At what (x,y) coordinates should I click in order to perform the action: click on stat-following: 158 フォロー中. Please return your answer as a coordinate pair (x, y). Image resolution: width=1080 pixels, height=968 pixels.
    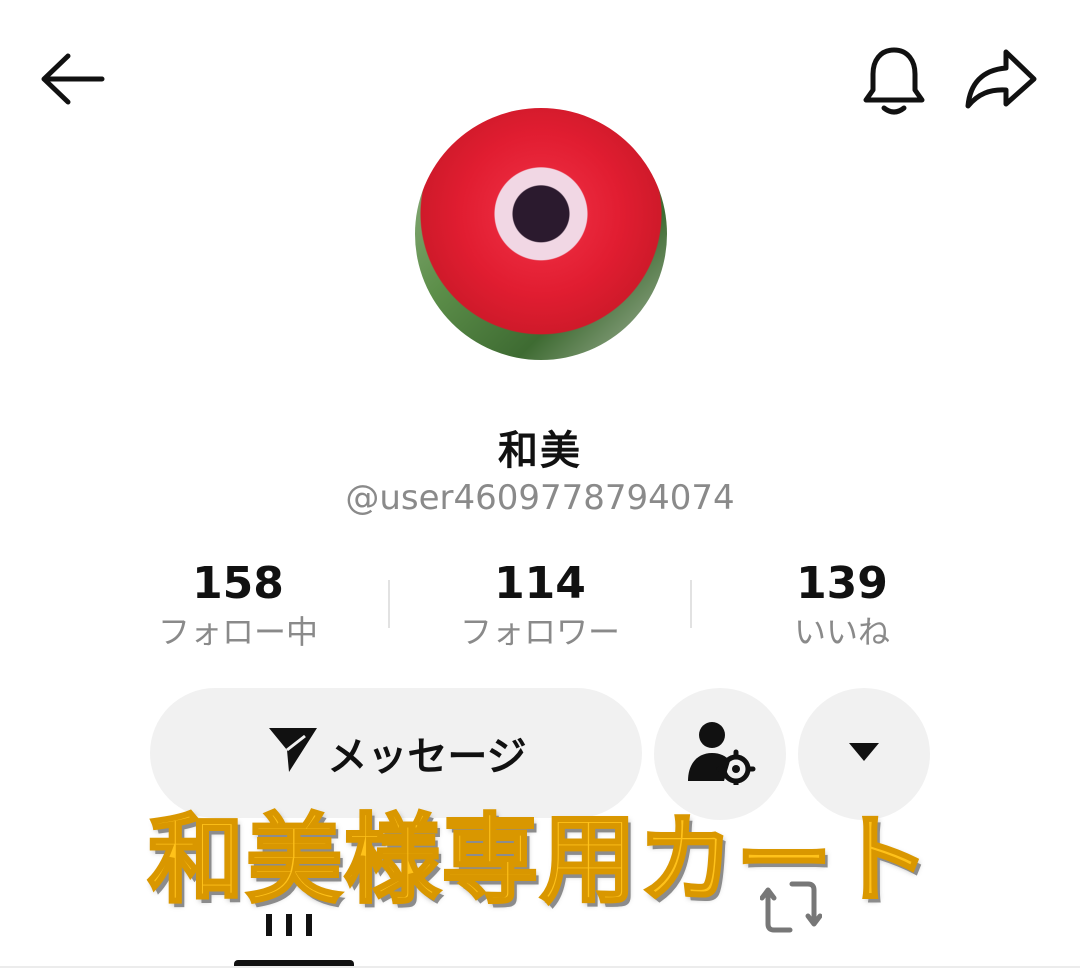
    Looking at the image, I should click on (238, 606).